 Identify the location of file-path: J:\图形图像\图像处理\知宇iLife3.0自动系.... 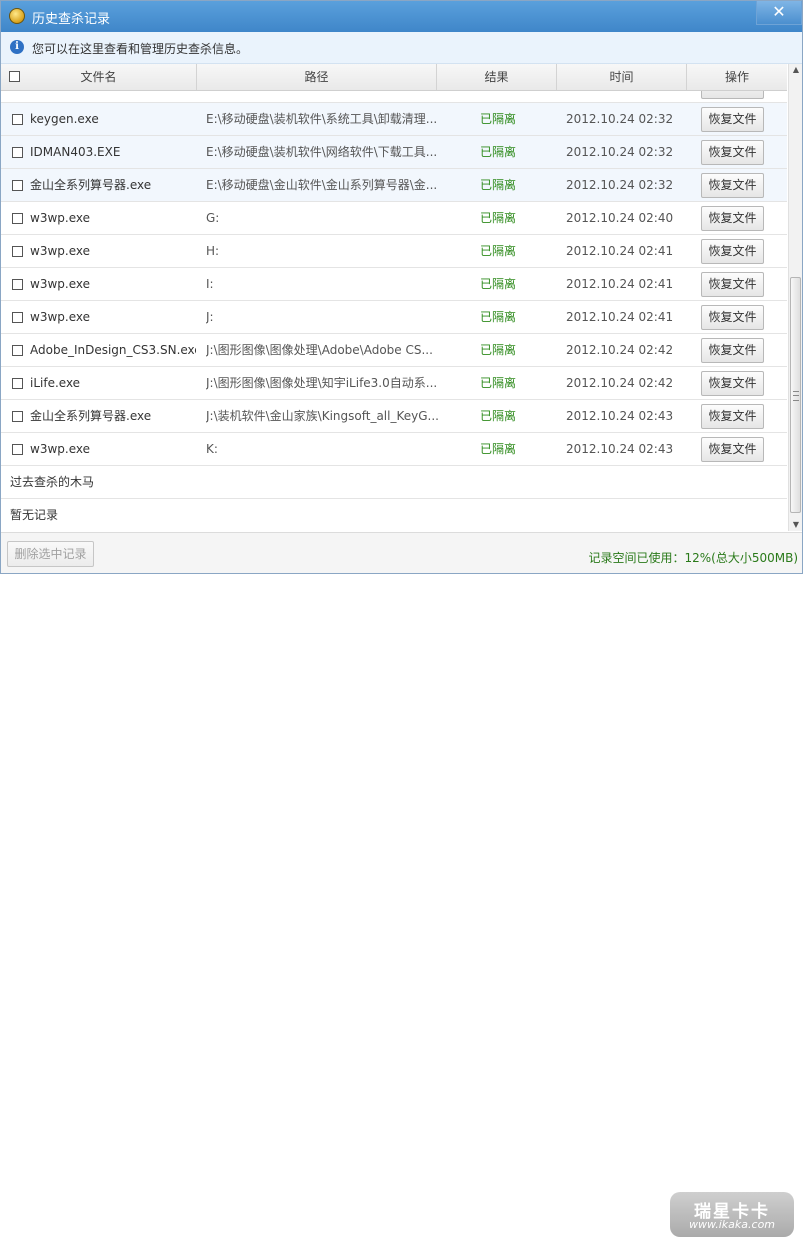
(322, 383).